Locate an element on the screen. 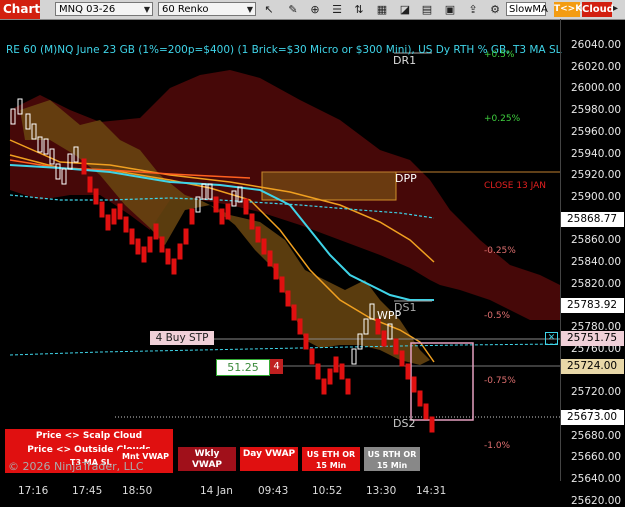 Image resolution: width=625 pixels, height=507 pixels. us-eth-or-button: US ETH OR 15 Min is located at coordinates (331, 459).